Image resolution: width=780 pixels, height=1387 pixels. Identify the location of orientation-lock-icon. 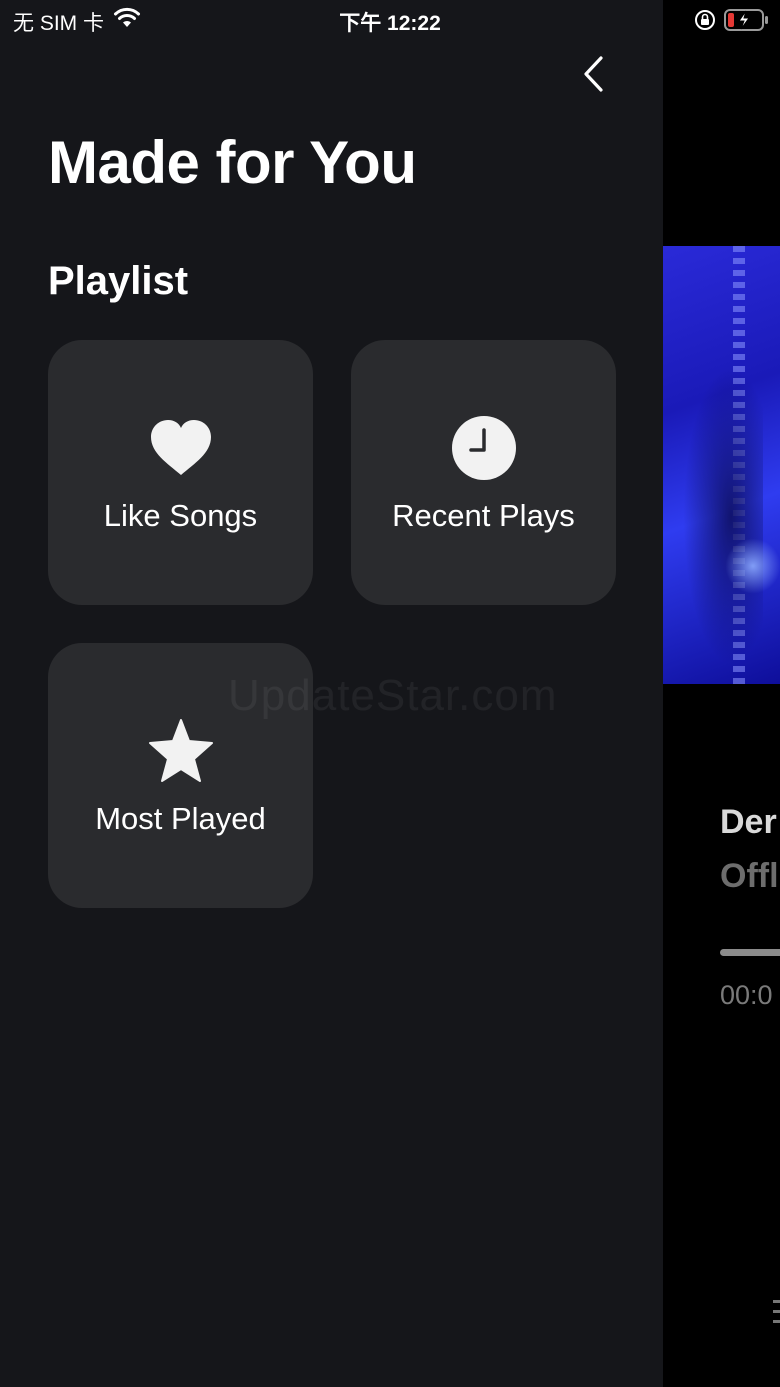
(705, 22).